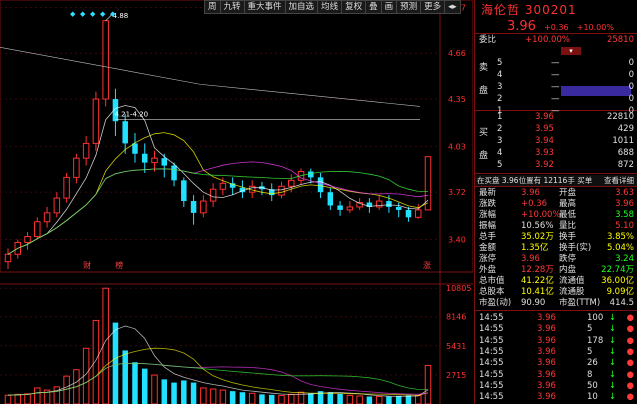 The image size is (637, 404). I want to click on cell: 178, so click(595, 340).